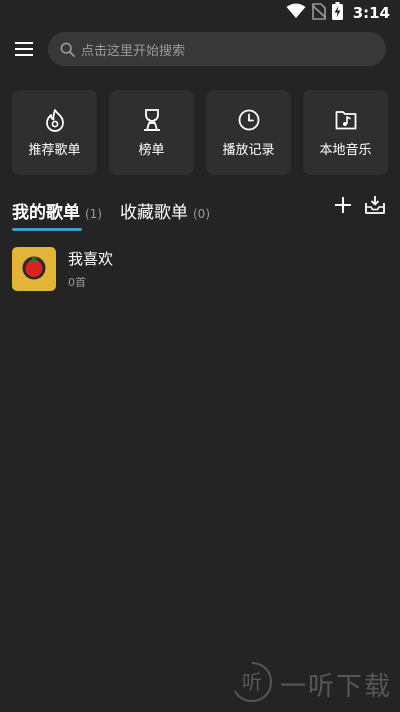 The image size is (400, 712). I want to click on status-icons: 3:14, so click(338, 13).